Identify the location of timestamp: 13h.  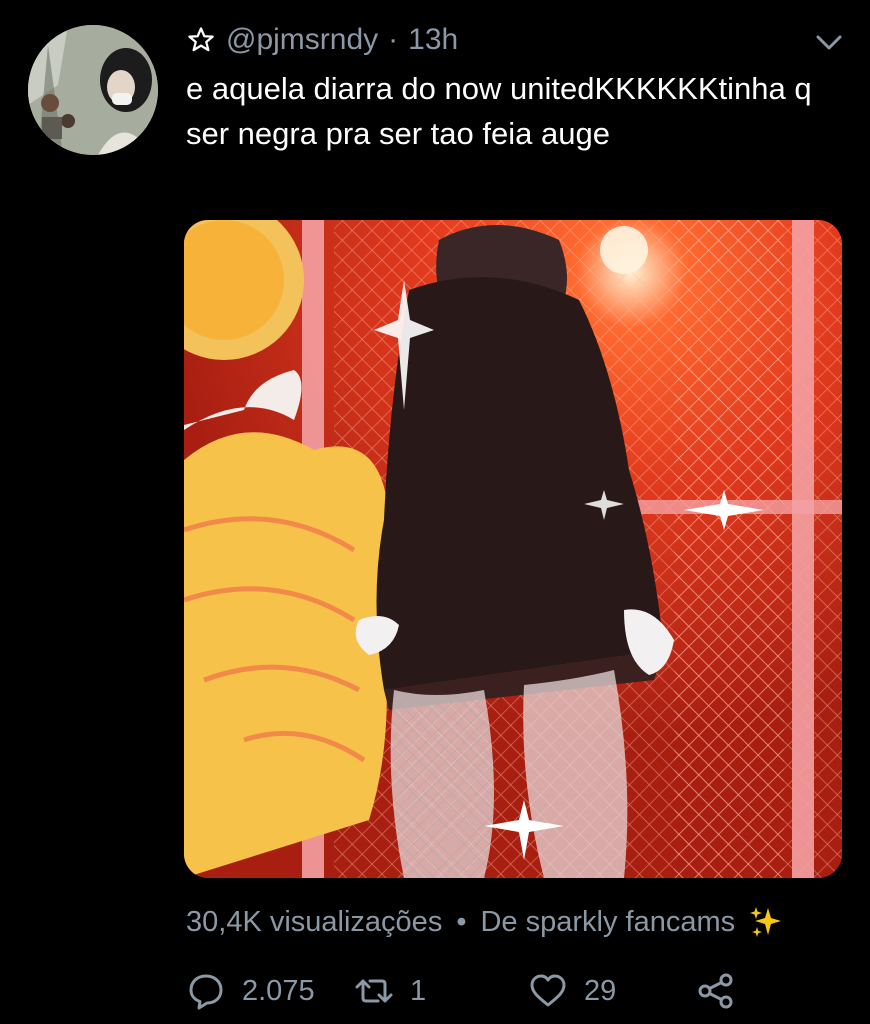
(433, 40).